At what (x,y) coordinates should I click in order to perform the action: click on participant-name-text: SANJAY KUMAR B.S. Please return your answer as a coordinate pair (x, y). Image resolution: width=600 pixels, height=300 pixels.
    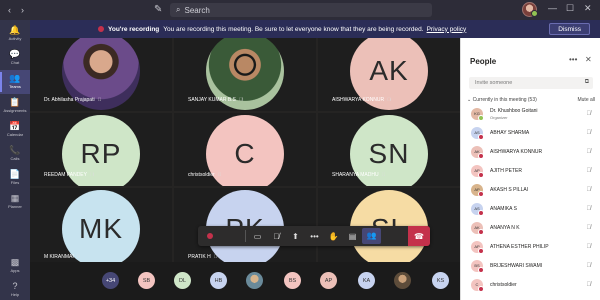
    Looking at the image, I should click on (212, 100).